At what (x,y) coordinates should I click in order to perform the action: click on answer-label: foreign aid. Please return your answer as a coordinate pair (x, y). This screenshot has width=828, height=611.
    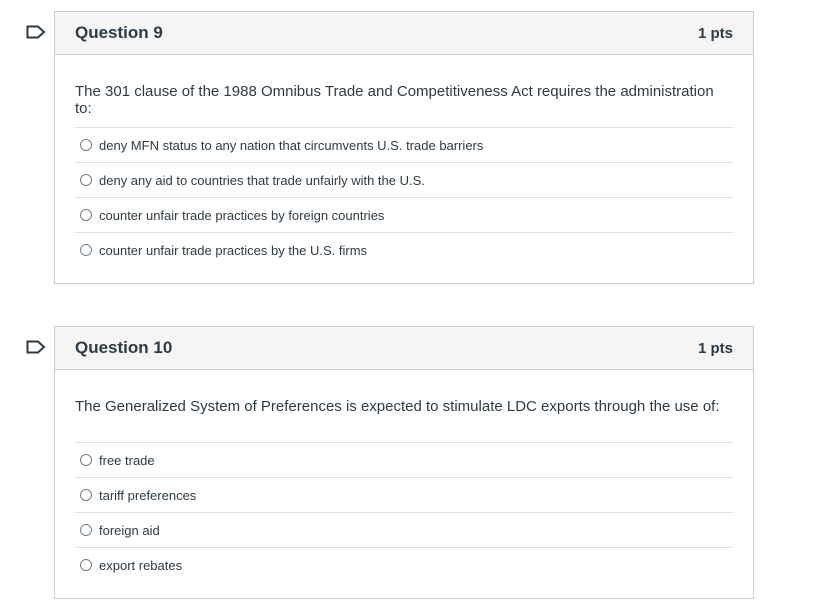
    Looking at the image, I should click on (129, 530).